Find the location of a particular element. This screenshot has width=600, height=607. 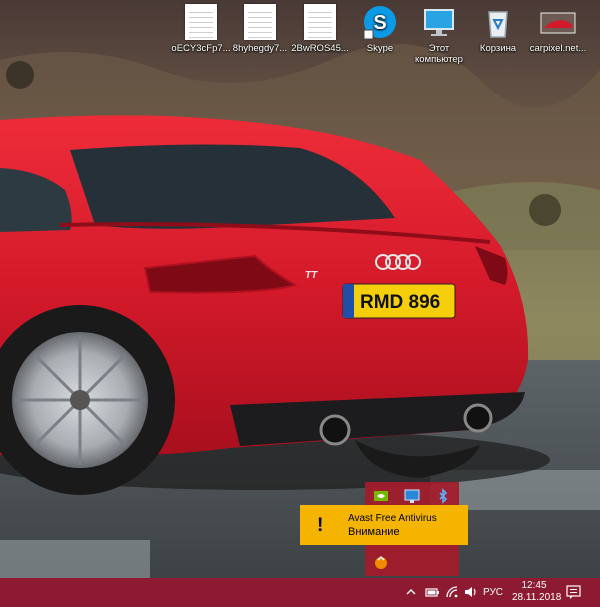

clock: 12:45 28.11.2018 is located at coordinates (537, 592).